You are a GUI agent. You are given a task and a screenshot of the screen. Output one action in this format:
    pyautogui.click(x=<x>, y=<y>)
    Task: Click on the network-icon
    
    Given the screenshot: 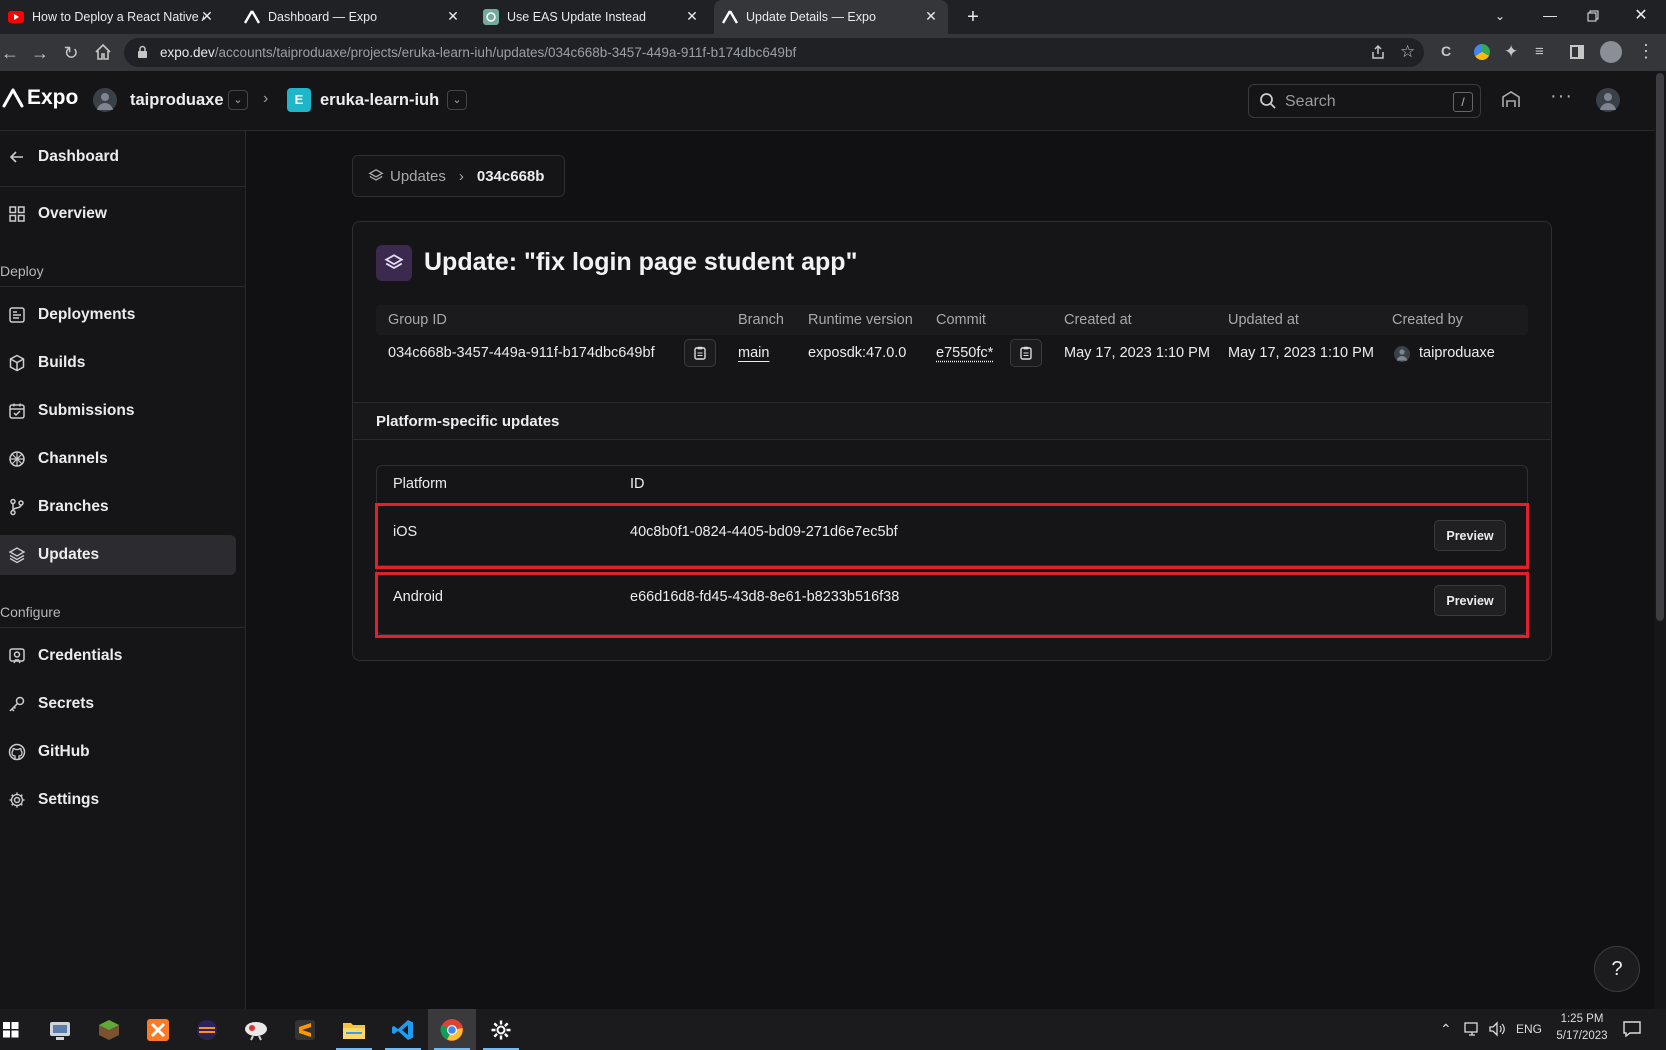 What is the action you would take?
    pyautogui.click(x=1473, y=1031)
    